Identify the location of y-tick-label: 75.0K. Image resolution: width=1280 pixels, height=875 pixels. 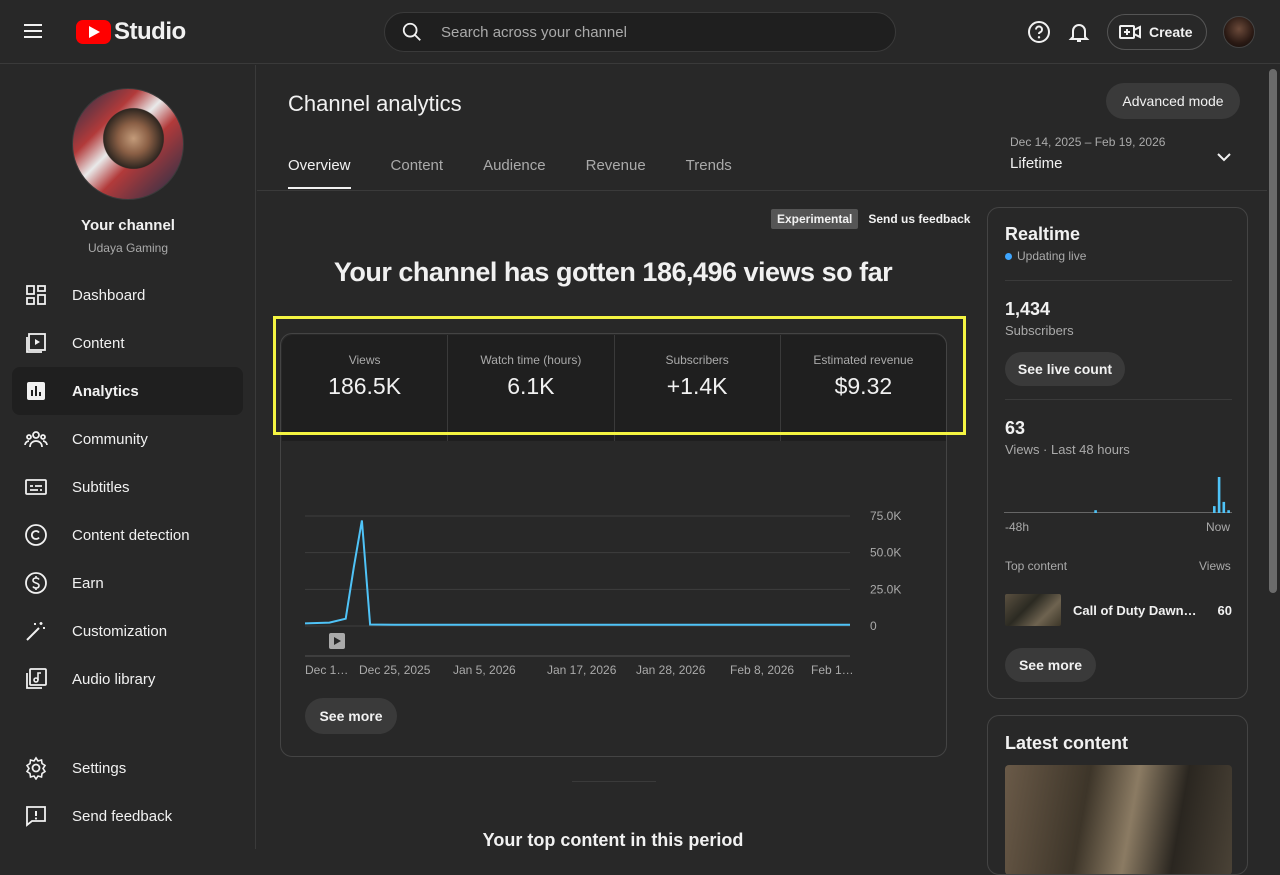
(885, 516).